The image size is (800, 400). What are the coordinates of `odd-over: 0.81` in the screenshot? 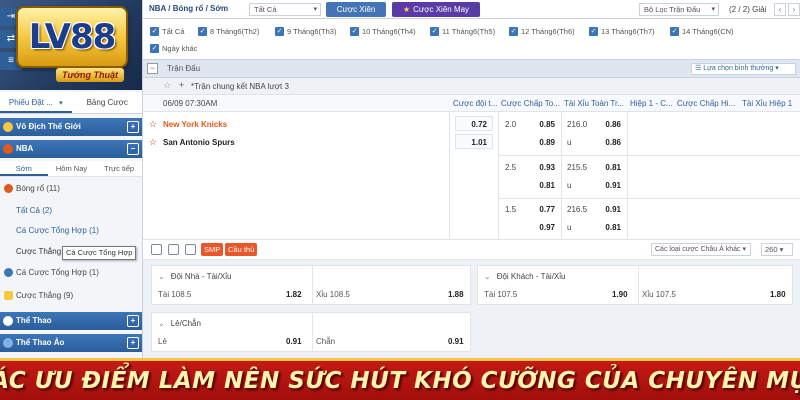 It's located at (607, 167).